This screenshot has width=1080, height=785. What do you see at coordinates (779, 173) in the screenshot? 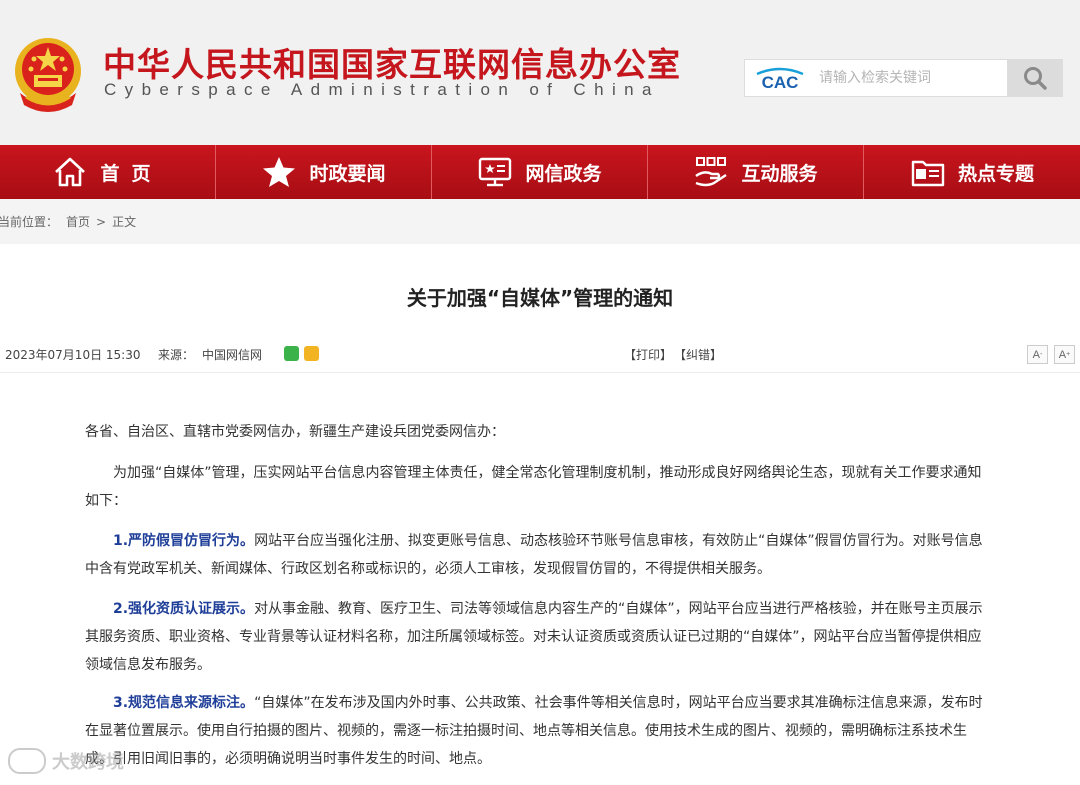
I see `nav-item-label: 互动服务` at bounding box center [779, 173].